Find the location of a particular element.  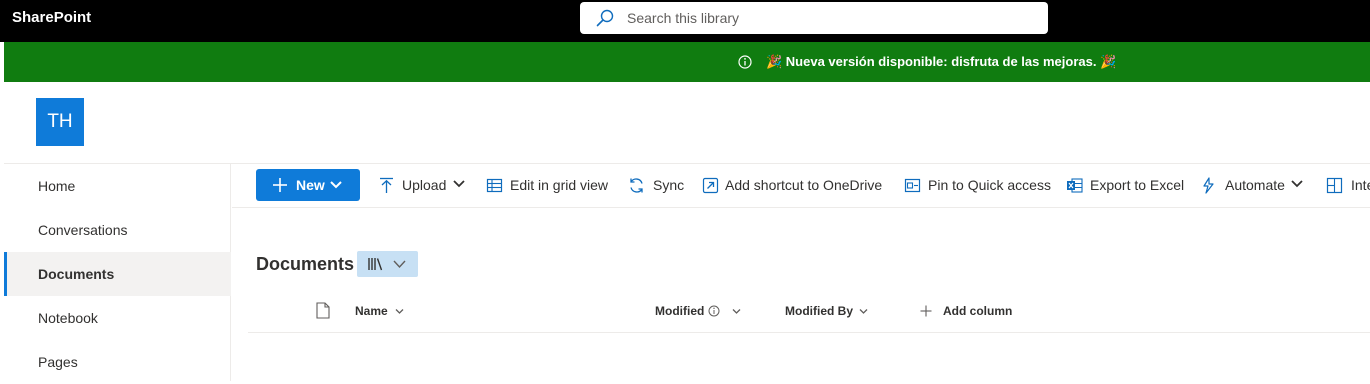

grid-icon is located at coordinates (494, 185).